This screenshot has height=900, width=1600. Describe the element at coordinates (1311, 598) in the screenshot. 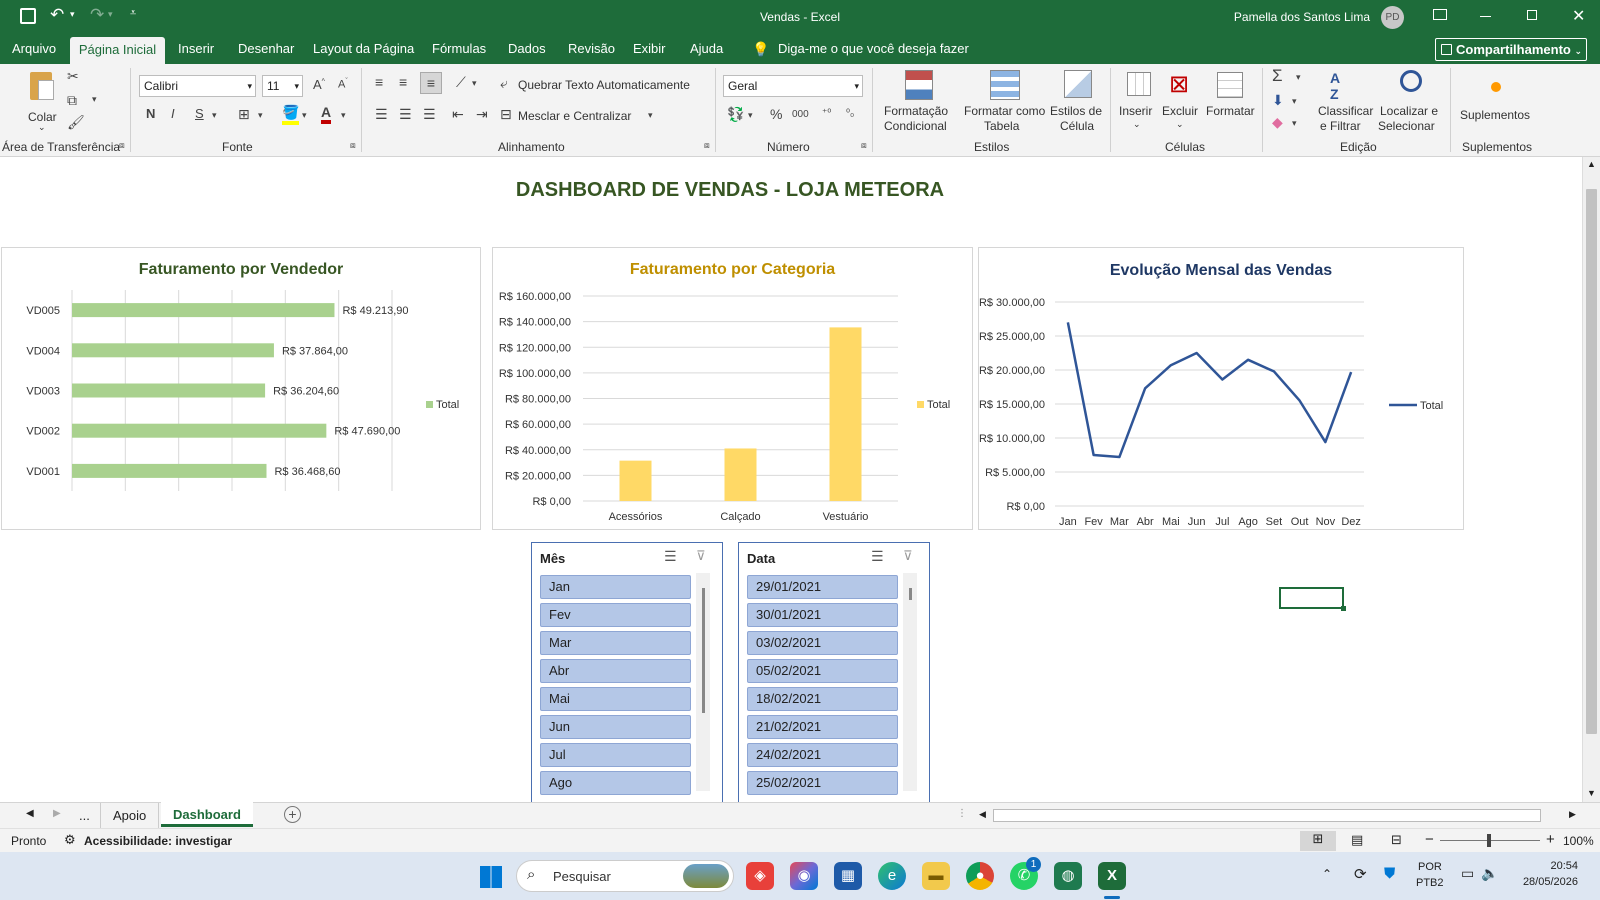

I see `selected-cell` at that location.